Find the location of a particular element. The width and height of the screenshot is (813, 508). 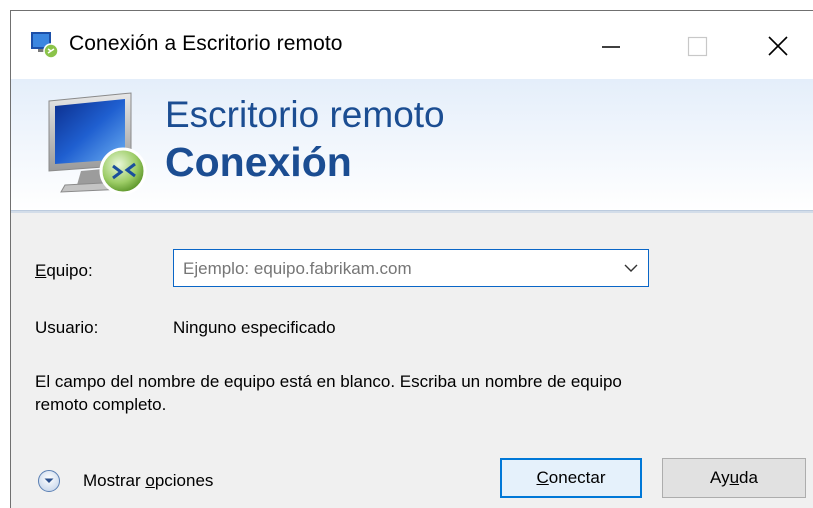

equipo-label-text: quipo: is located at coordinates (69, 270).